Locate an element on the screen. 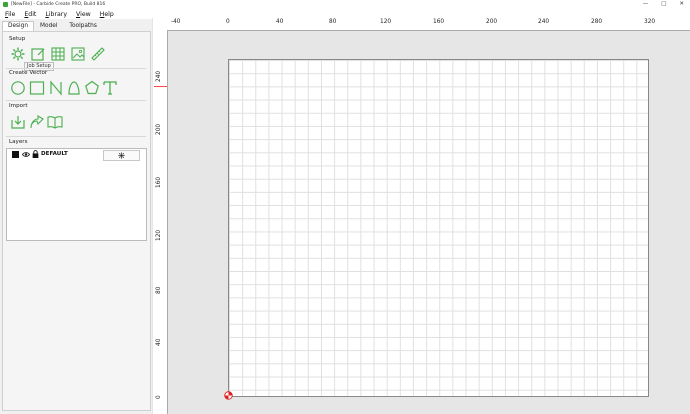  menu-view: View is located at coordinates (83, 14).